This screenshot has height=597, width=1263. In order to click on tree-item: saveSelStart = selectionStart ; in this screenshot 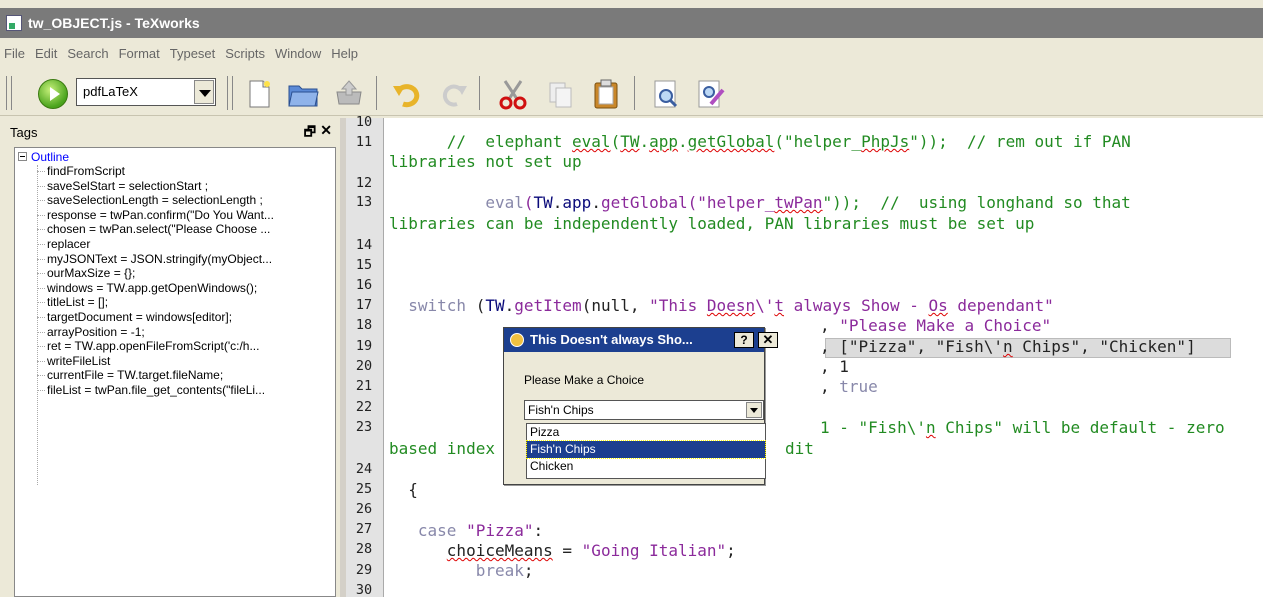, I will do `click(183, 186)`.